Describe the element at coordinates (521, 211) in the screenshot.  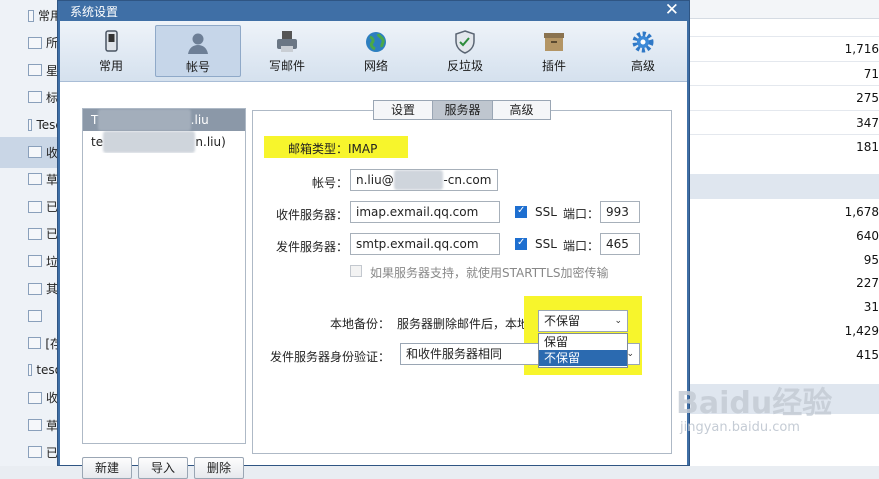
I see `incoming-ssl-checkbox` at that location.